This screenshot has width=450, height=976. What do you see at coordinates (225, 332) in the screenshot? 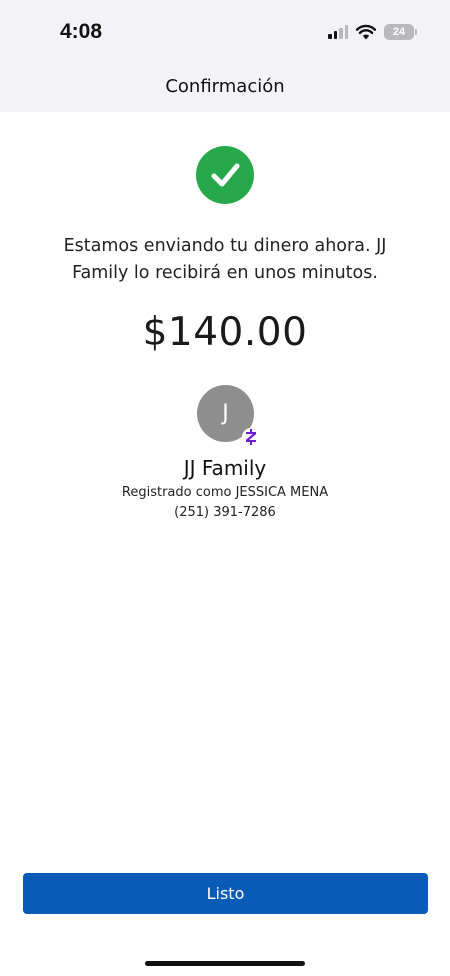
I see `amount: $140.00` at bounding box center [225, 332].